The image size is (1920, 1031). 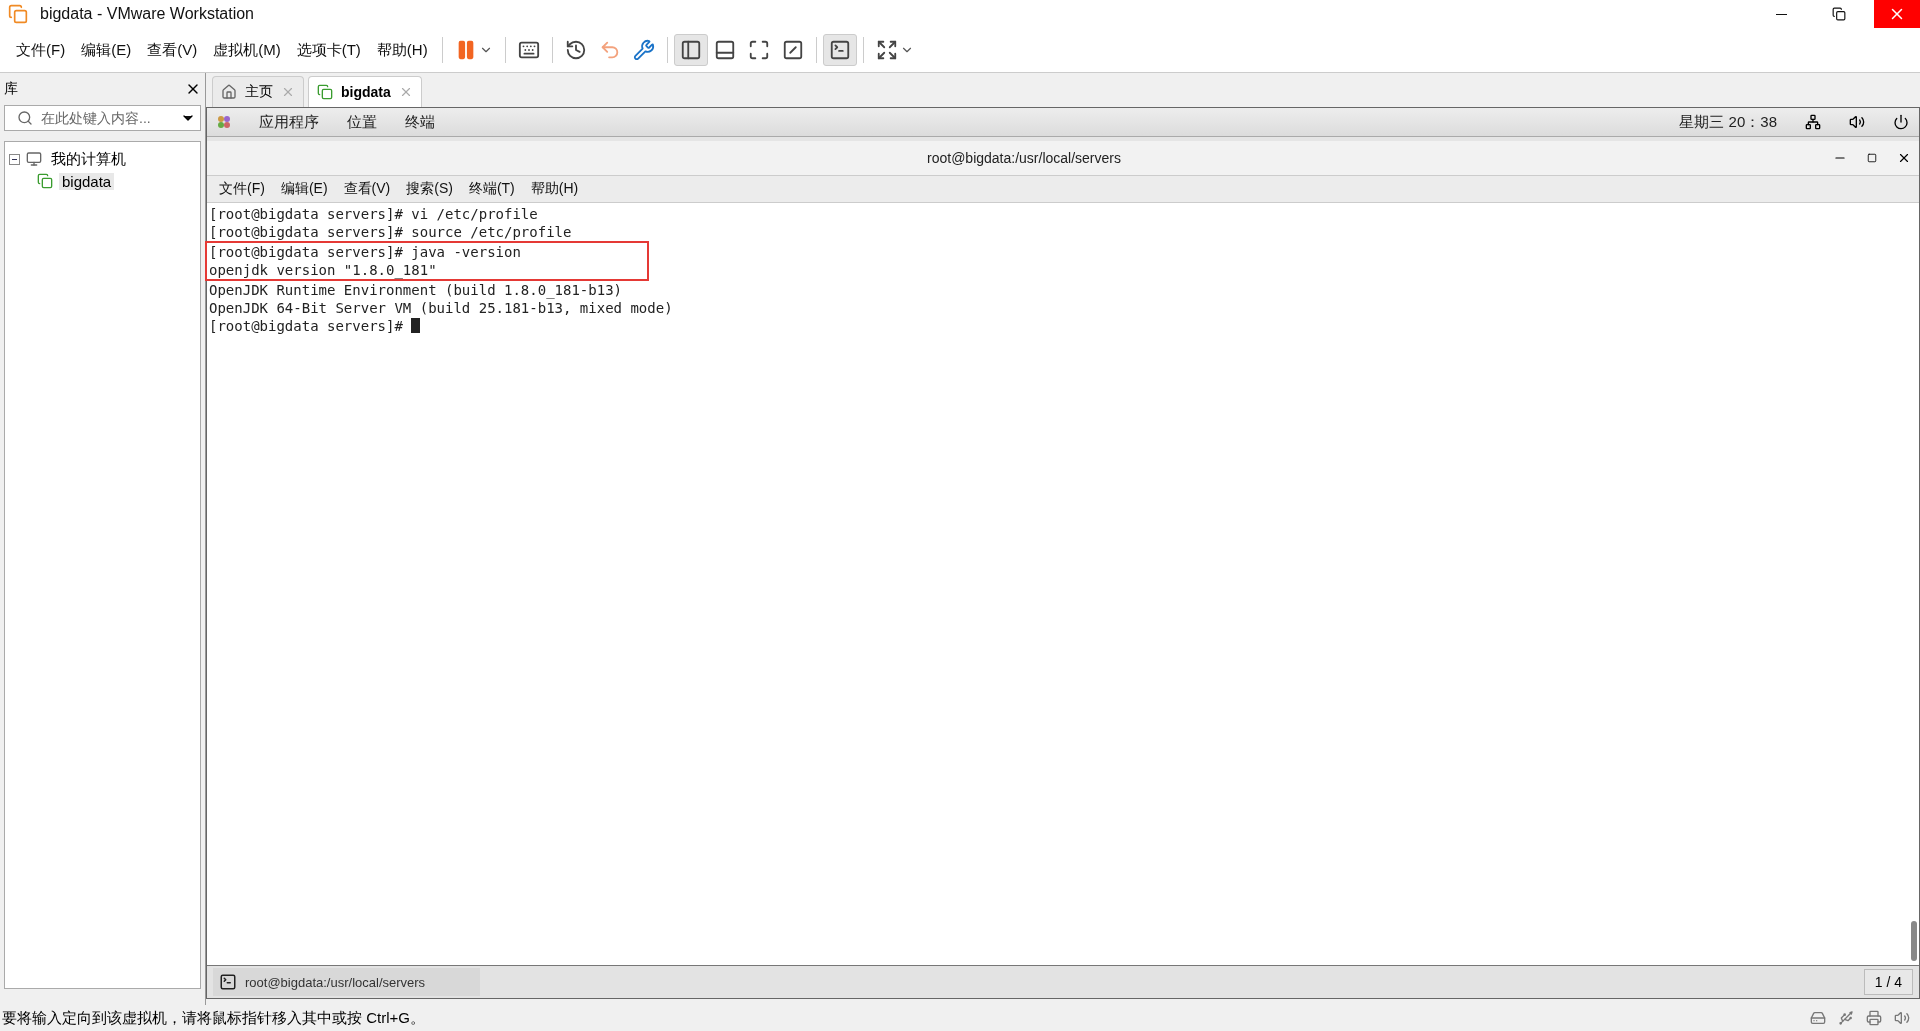 I want to click on volume-icon, so click(x=1857, y=122).